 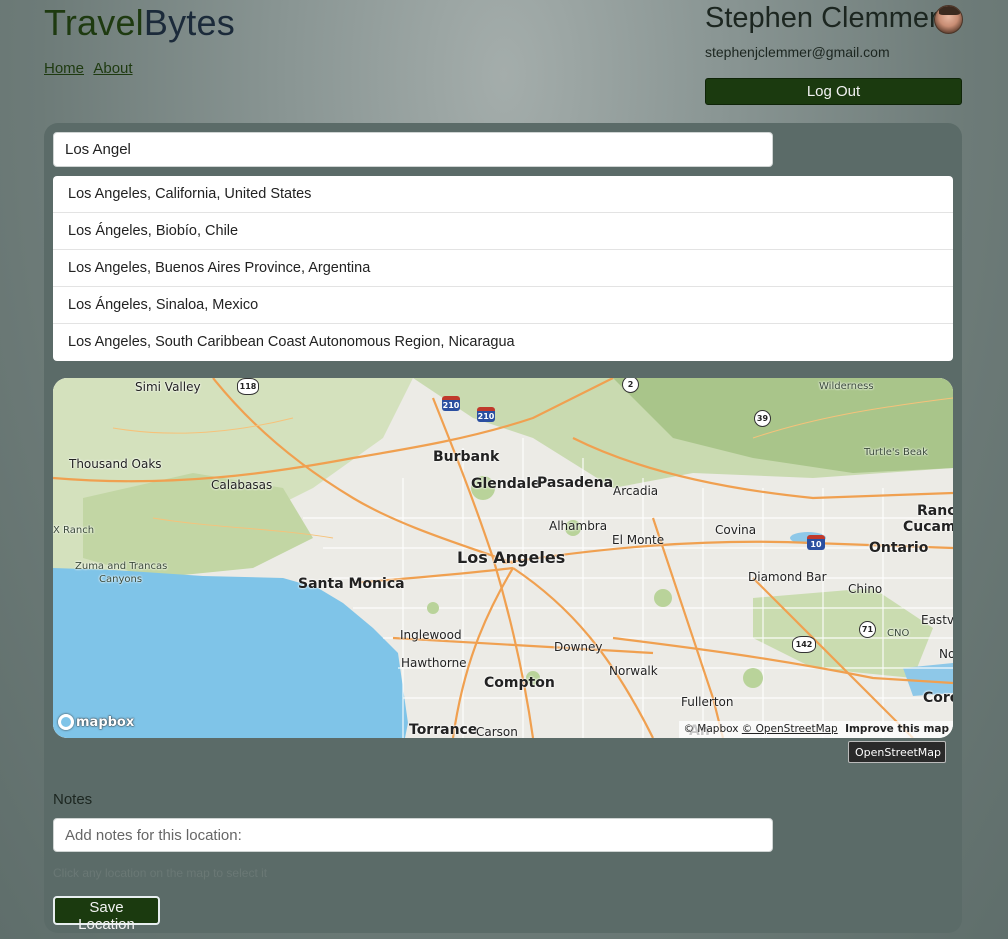 I want to click on suggestion-item: Los Angeles, California, United States, so click(x=503, y=194).